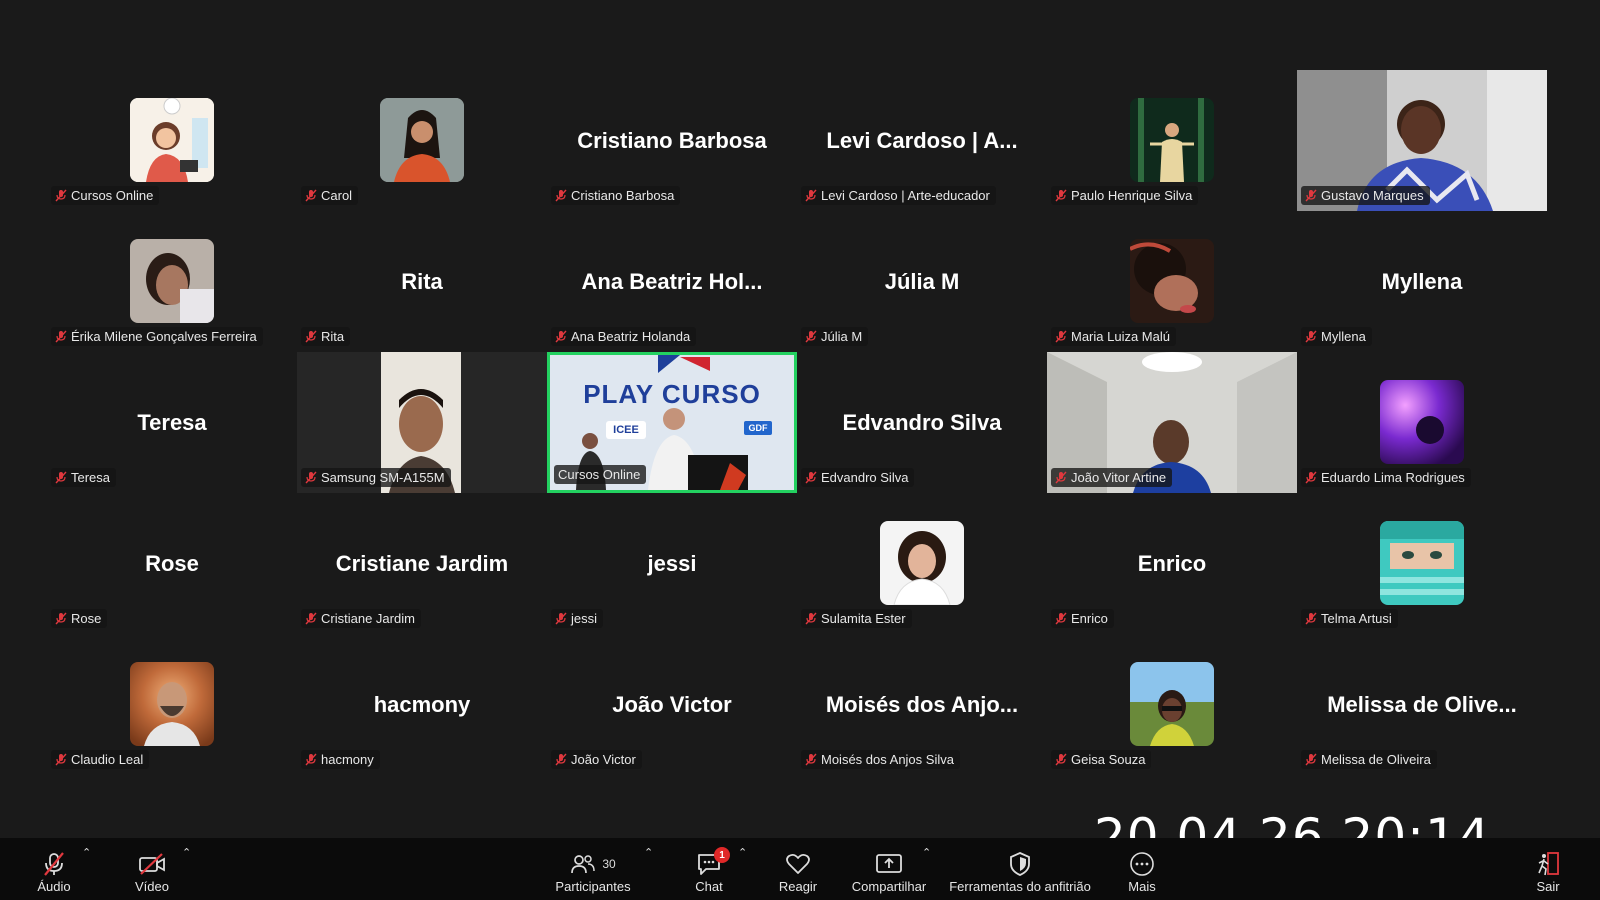  What do you see at coordinates (742, 852) in the screenshot?
I see `chat-options-chevron-icon: ⌃` at bounding box center [742, 852].